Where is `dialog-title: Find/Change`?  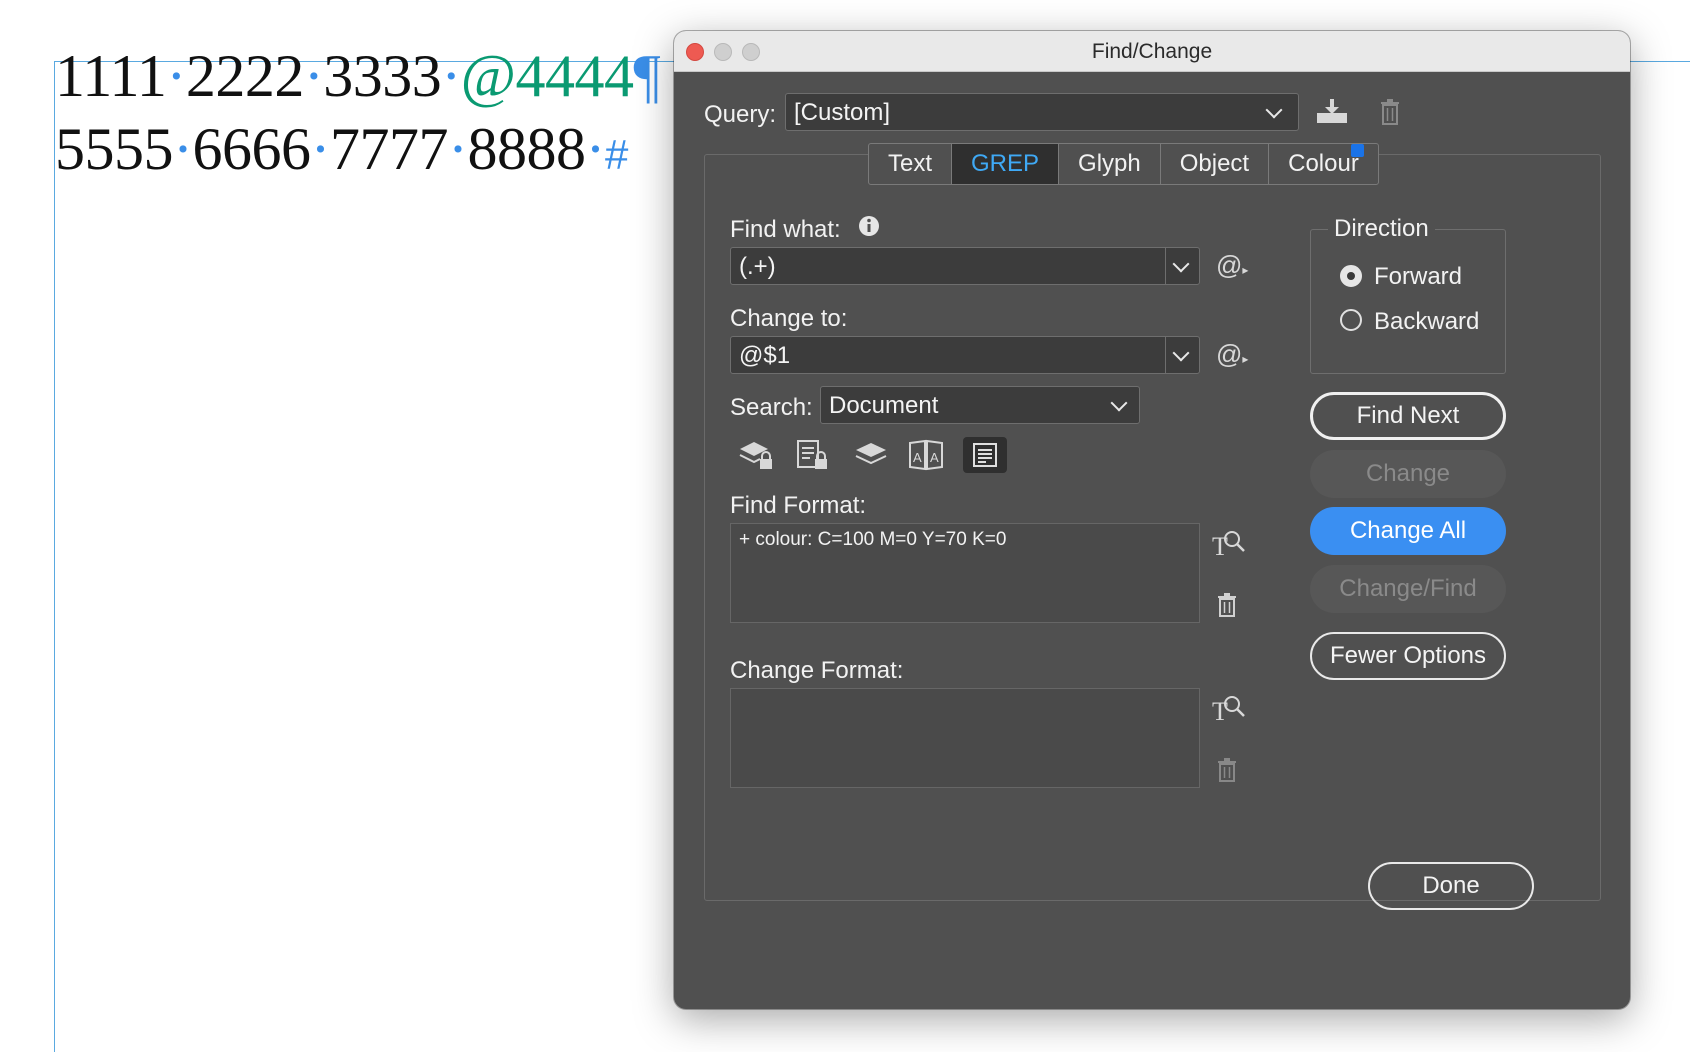 dialog-title: Find/Change is located at coordinates (1152, 51).